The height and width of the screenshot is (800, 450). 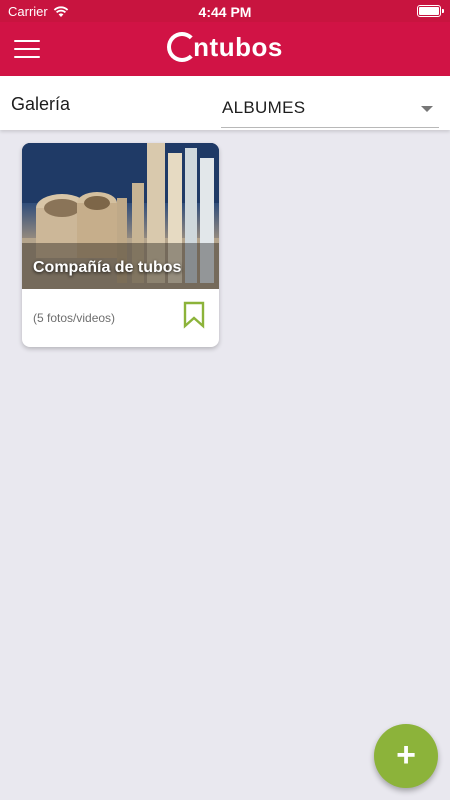 I want to click on add-album-button: +, so click(x=406, y=756).